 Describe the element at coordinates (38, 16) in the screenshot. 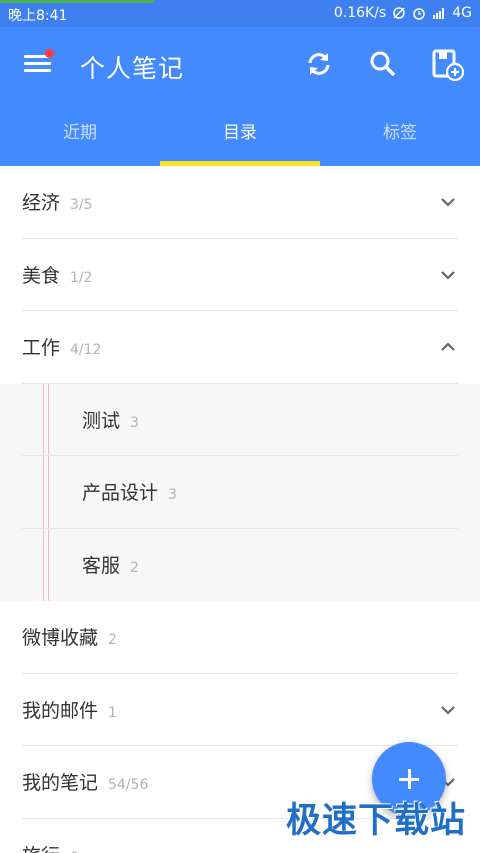

I see `status-time: 晚上8:41` at that location.